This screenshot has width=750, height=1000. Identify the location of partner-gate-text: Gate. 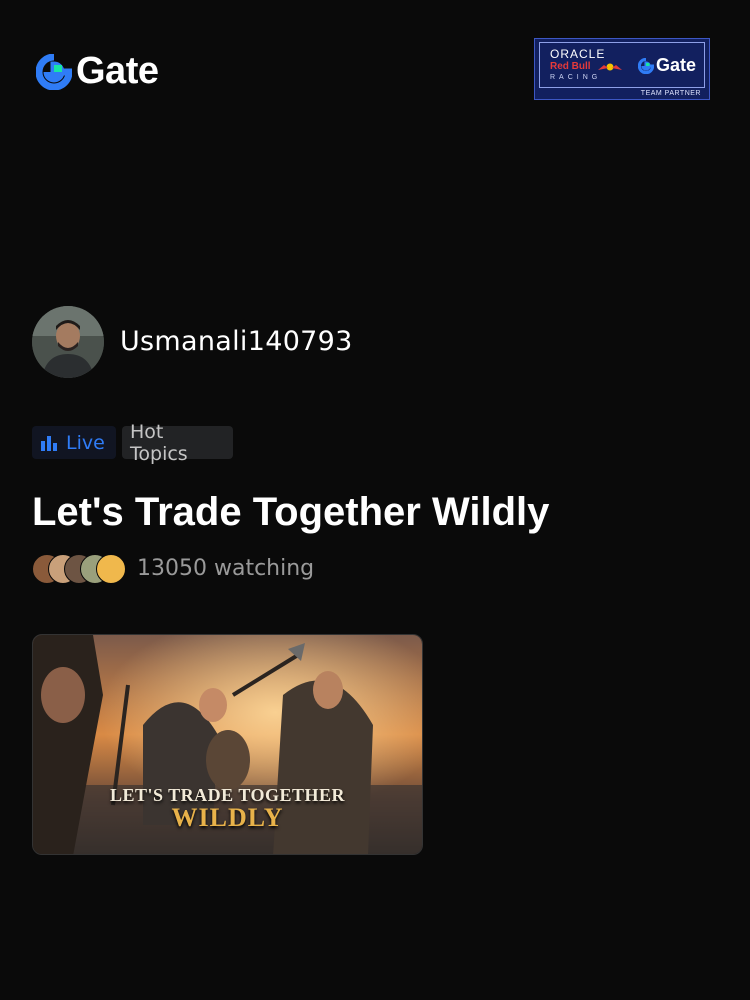
(676, 65).